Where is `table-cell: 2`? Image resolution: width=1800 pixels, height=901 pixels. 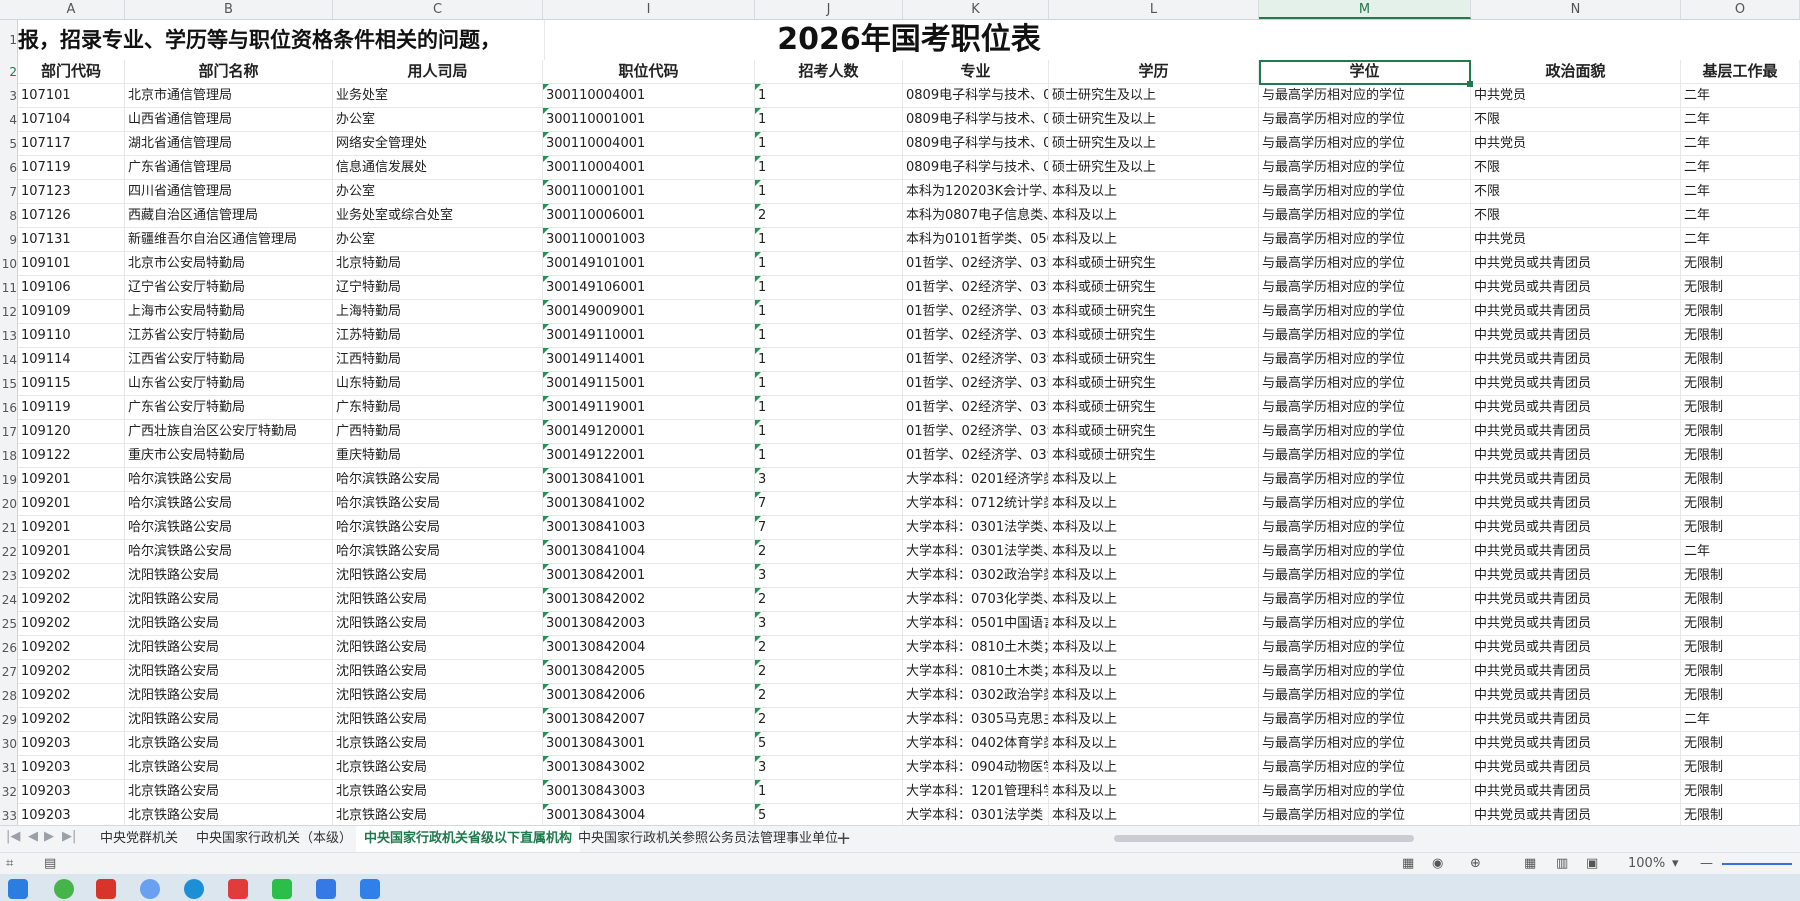 table-cell: 2 is located at coordinates (829, 216).